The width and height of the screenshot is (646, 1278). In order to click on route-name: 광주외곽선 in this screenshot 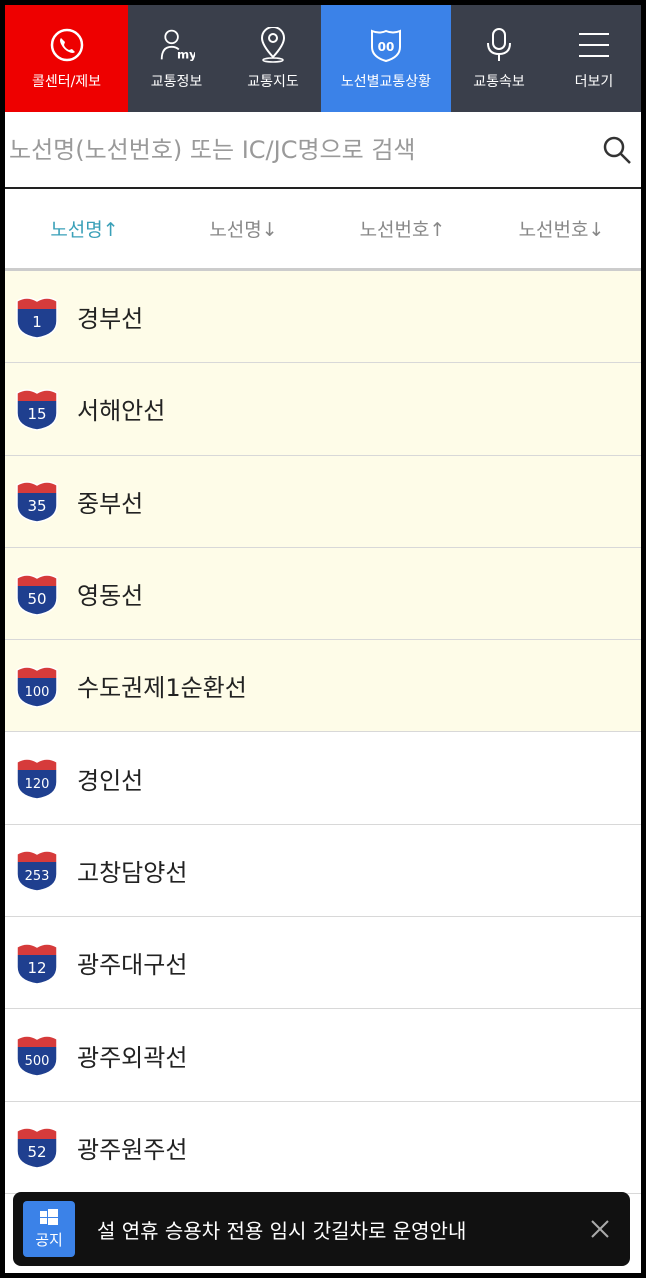, I will do `click(132, 1057)`.